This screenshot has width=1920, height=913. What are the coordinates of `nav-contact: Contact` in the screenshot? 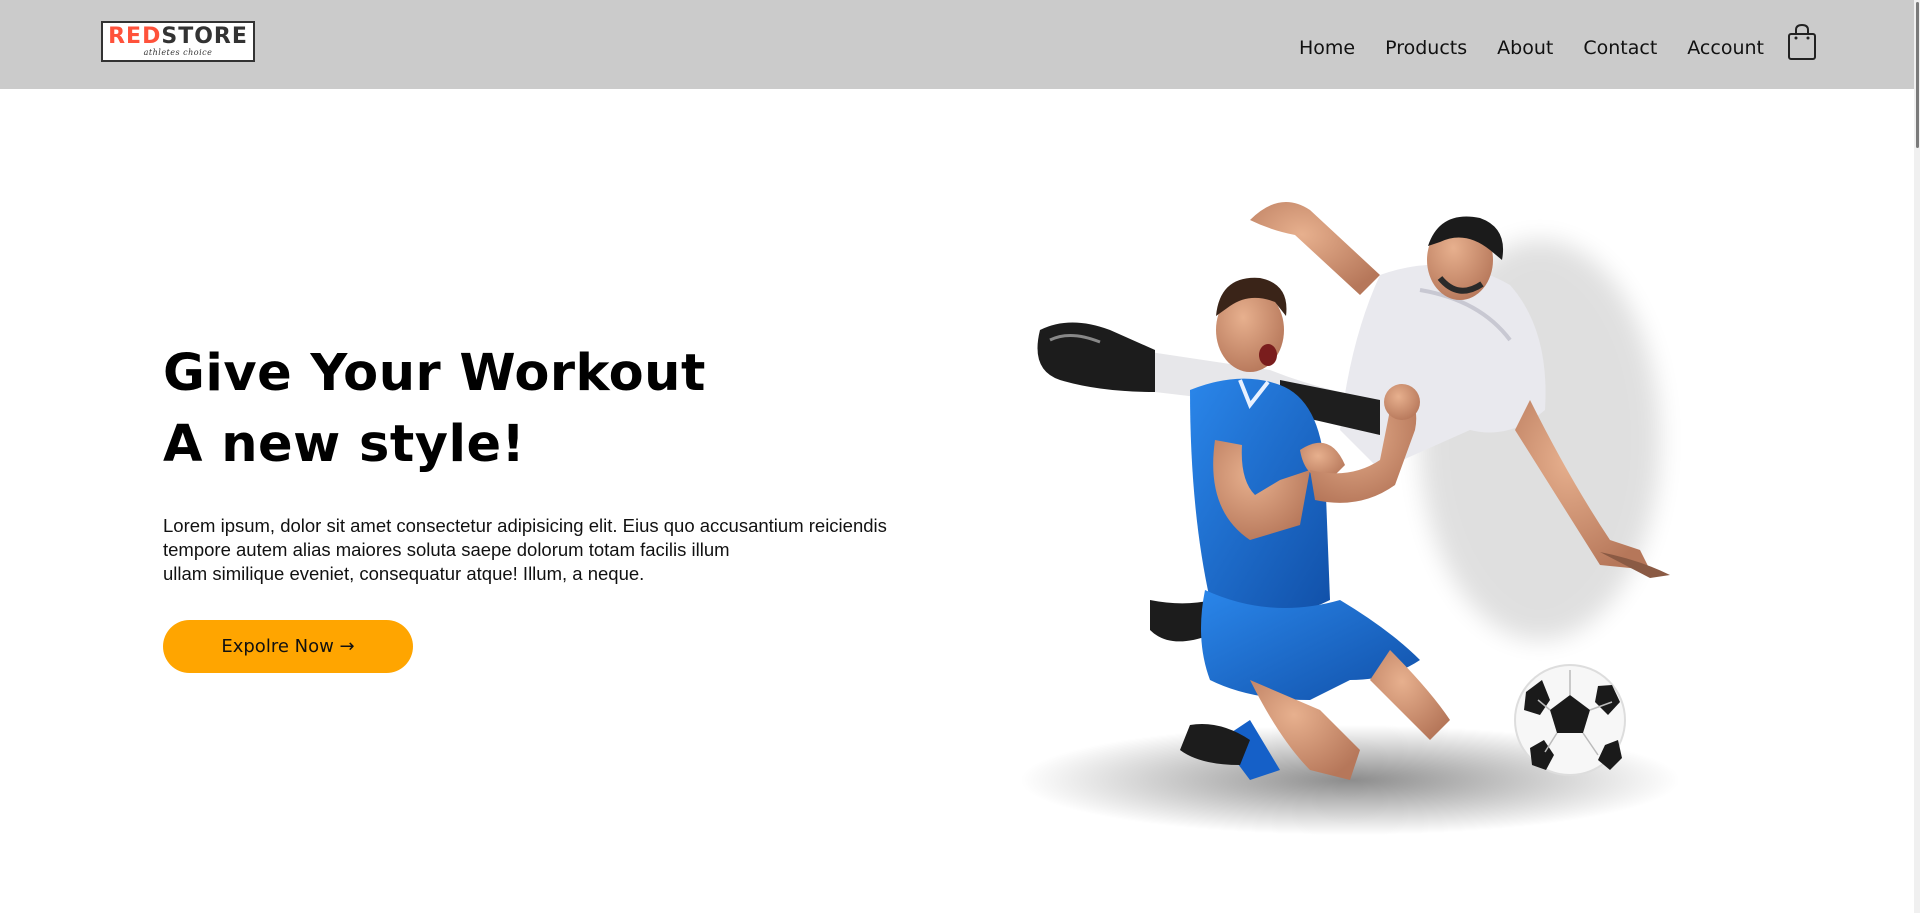 It's located at (1620, 48).